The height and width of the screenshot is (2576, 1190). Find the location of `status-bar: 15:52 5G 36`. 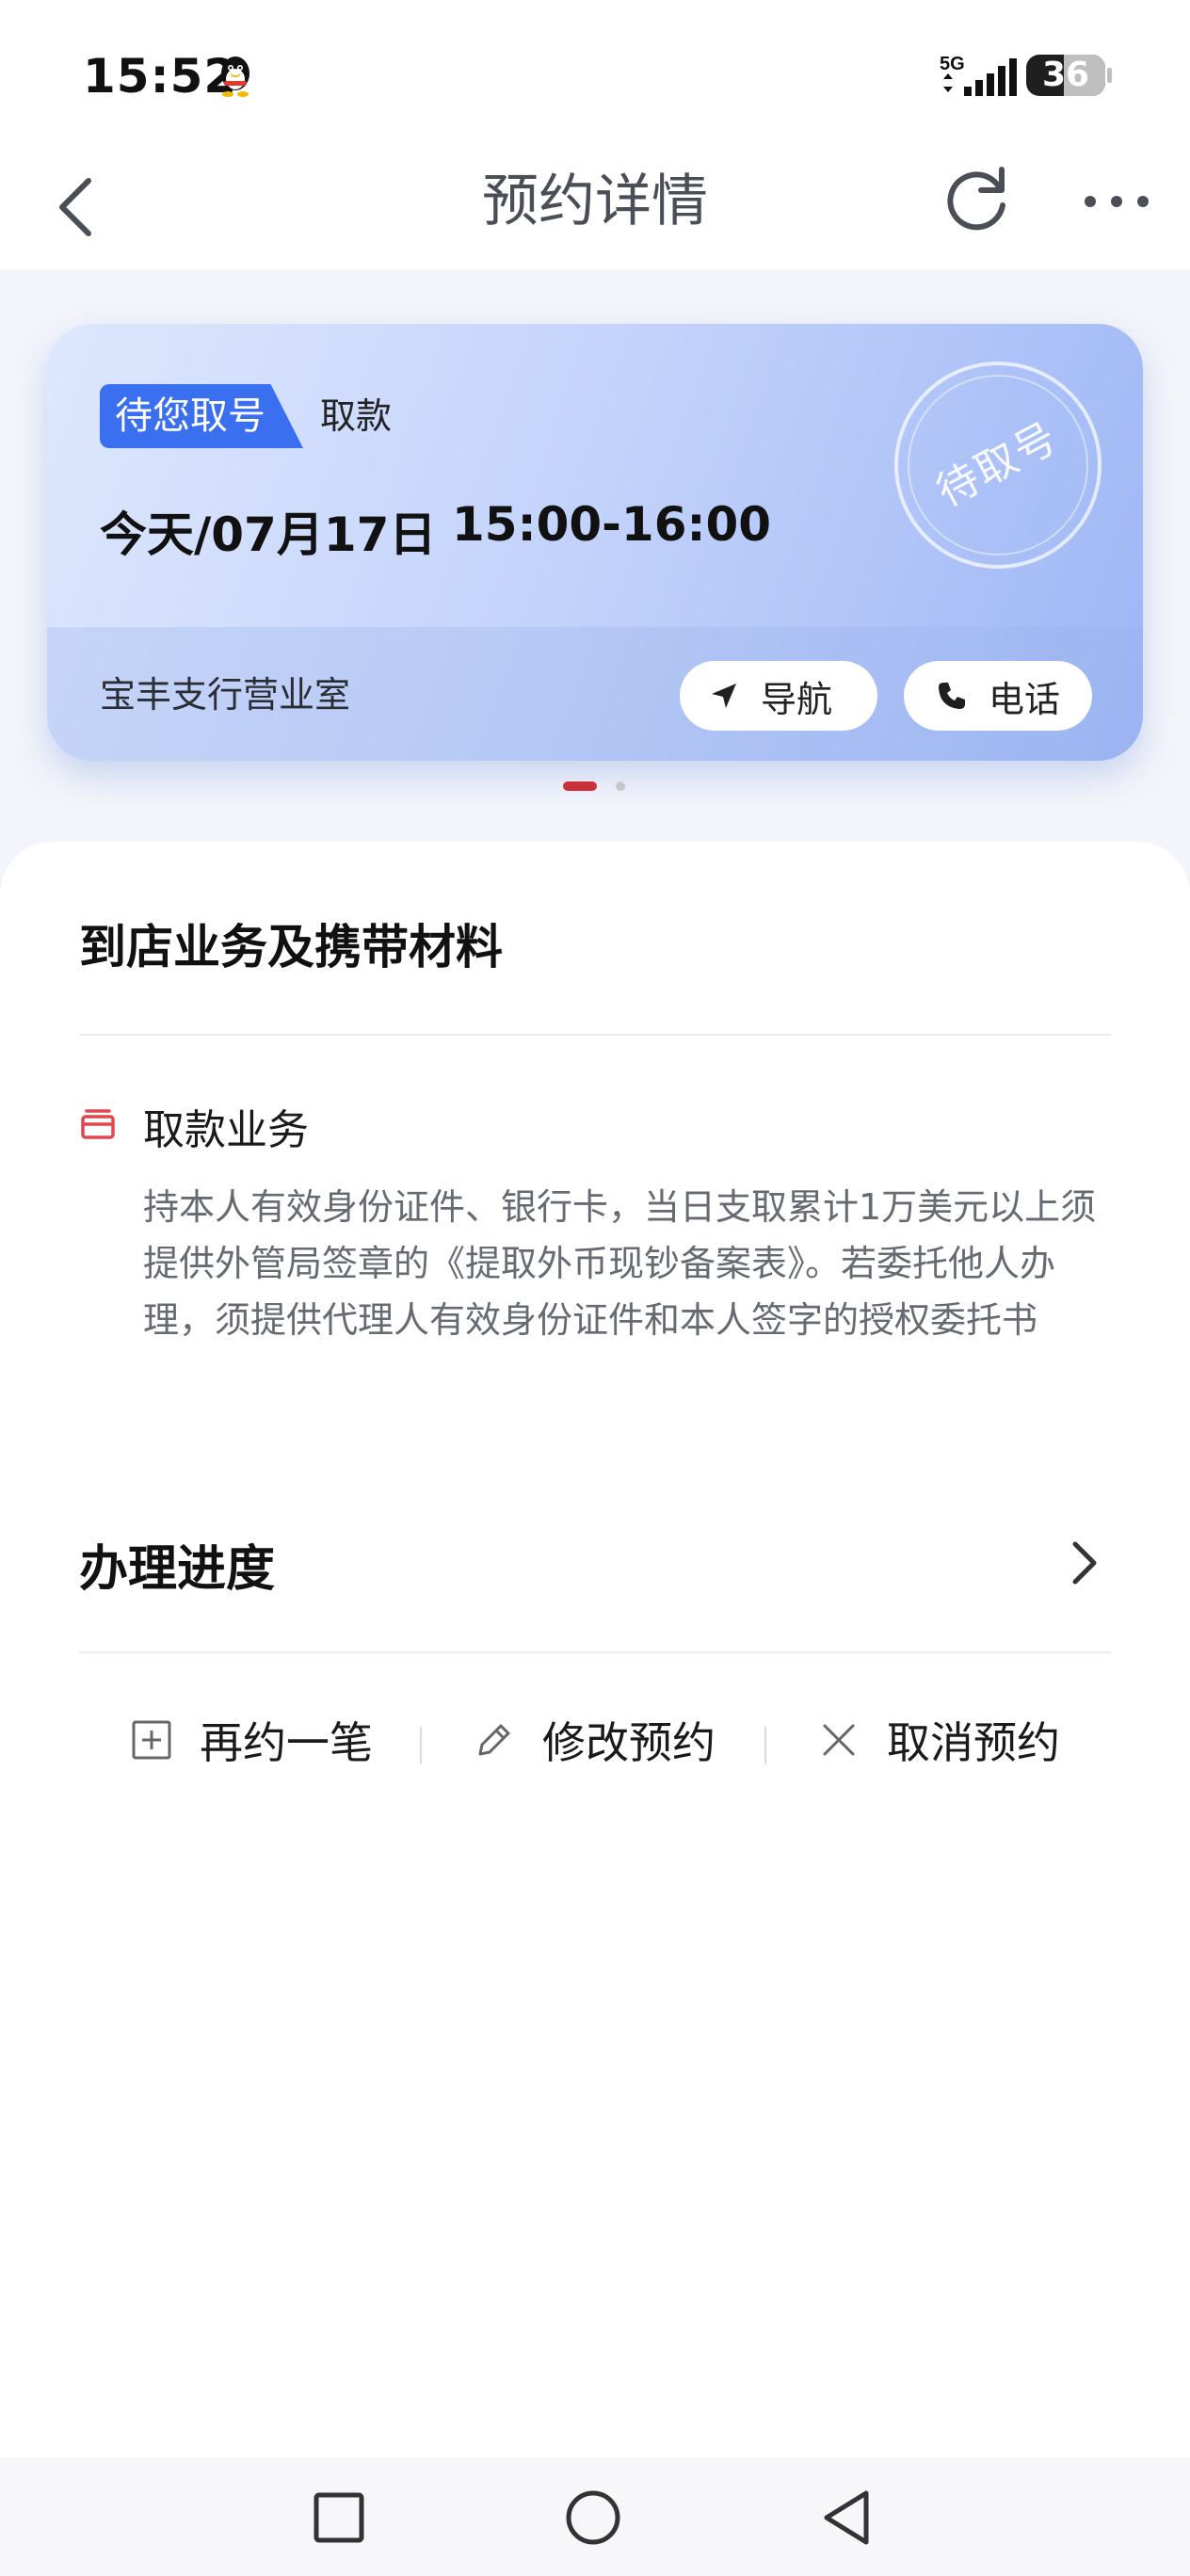

status-bar: 15:52 5G 36 is located at coordinates (595, 70).